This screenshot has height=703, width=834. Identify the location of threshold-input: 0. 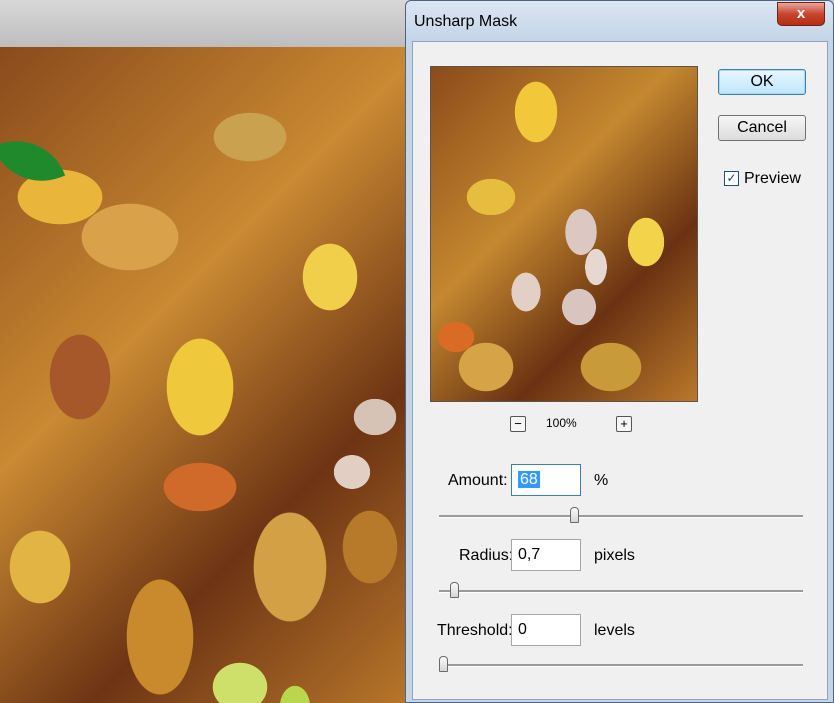
(546, 630).